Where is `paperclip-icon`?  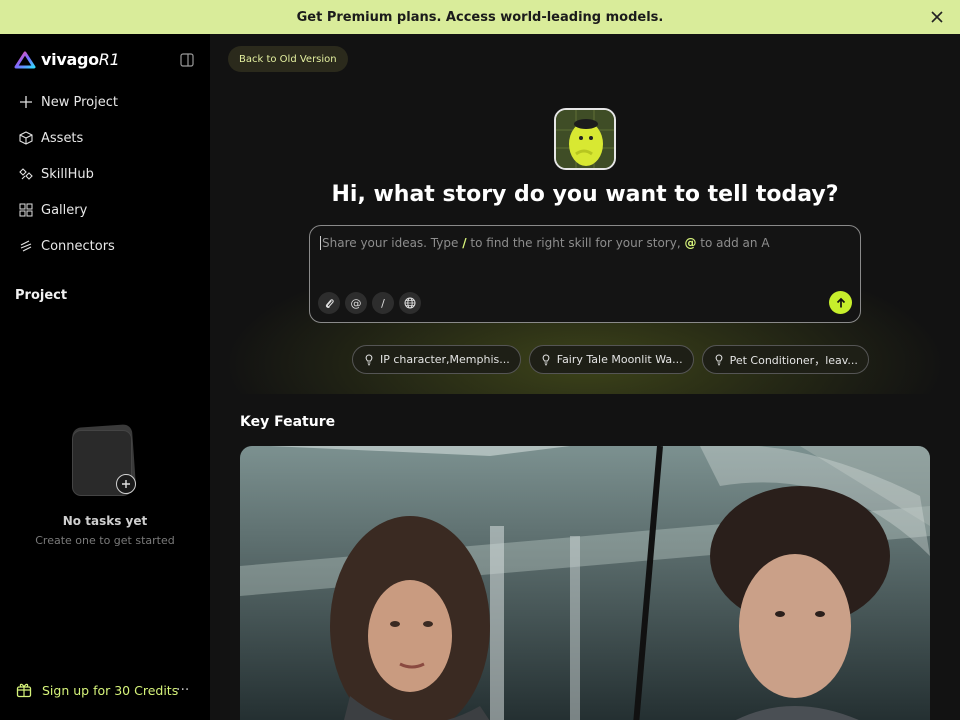 paperclip-icon is located at coordinates (329, 303).